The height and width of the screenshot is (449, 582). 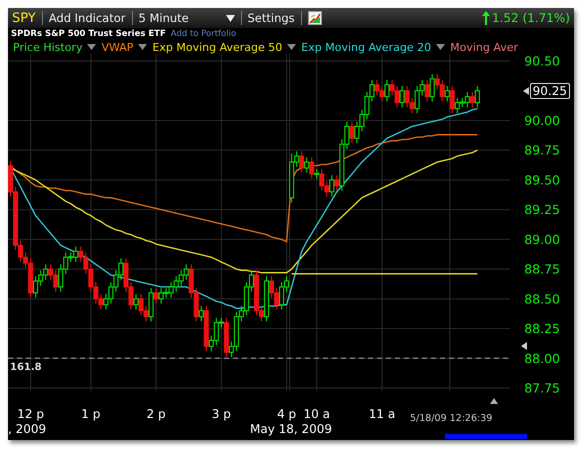 What do you see at coordinates (542, 239) in the screenshot?
I see `y-tick-label: 89.00` at bounding box center [542, 239].